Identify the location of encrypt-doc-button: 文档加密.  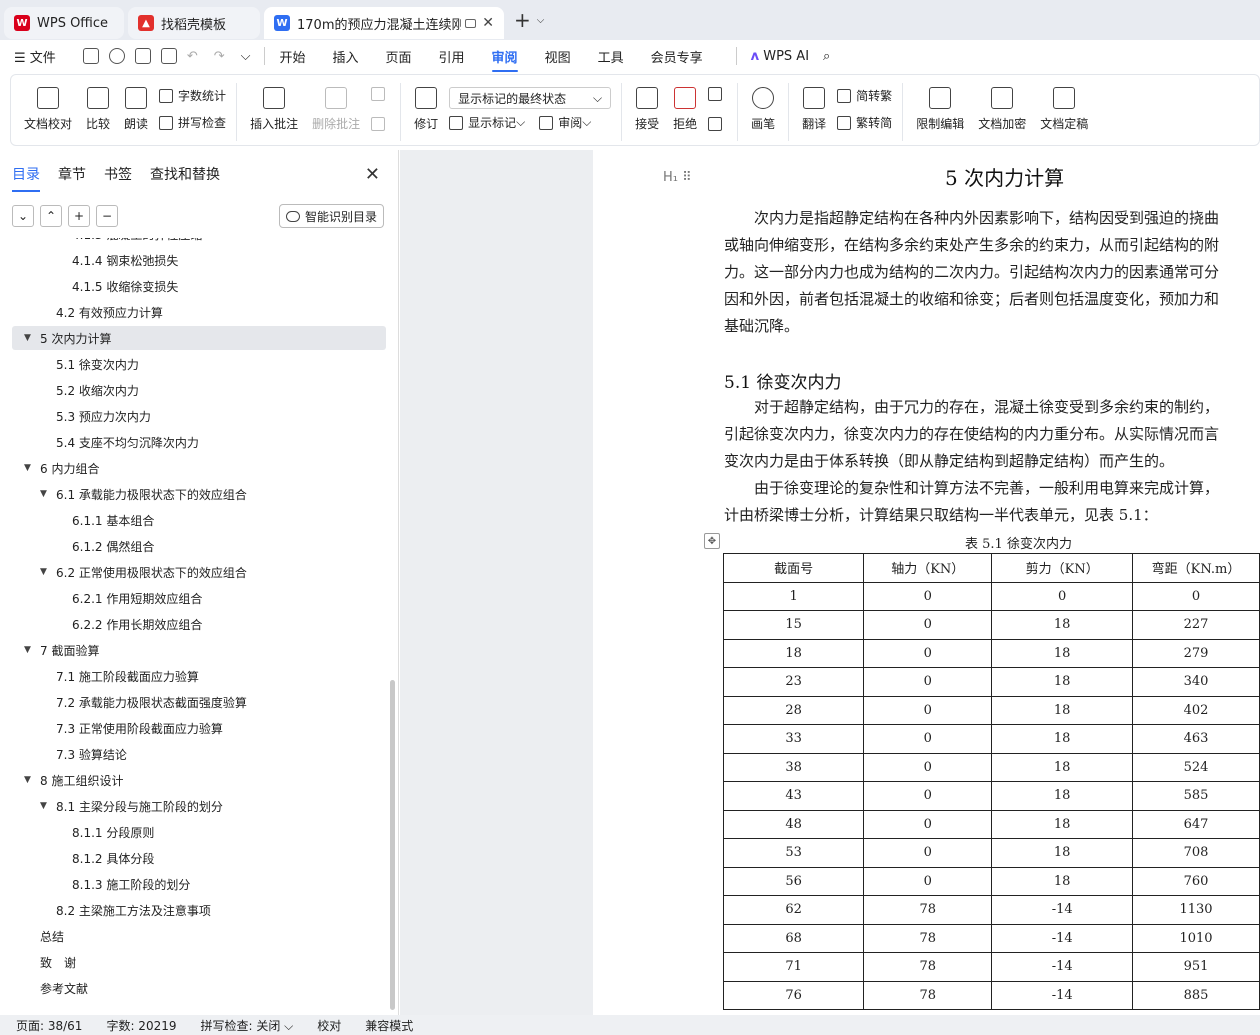
(1002, 107).